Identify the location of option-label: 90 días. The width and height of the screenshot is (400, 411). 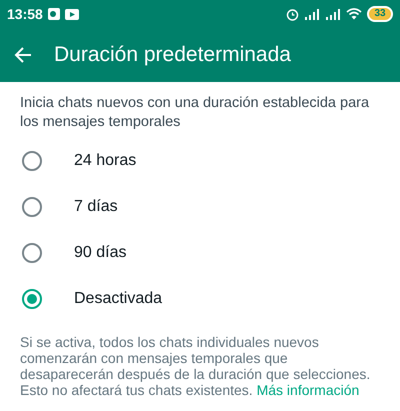
(100, 253).